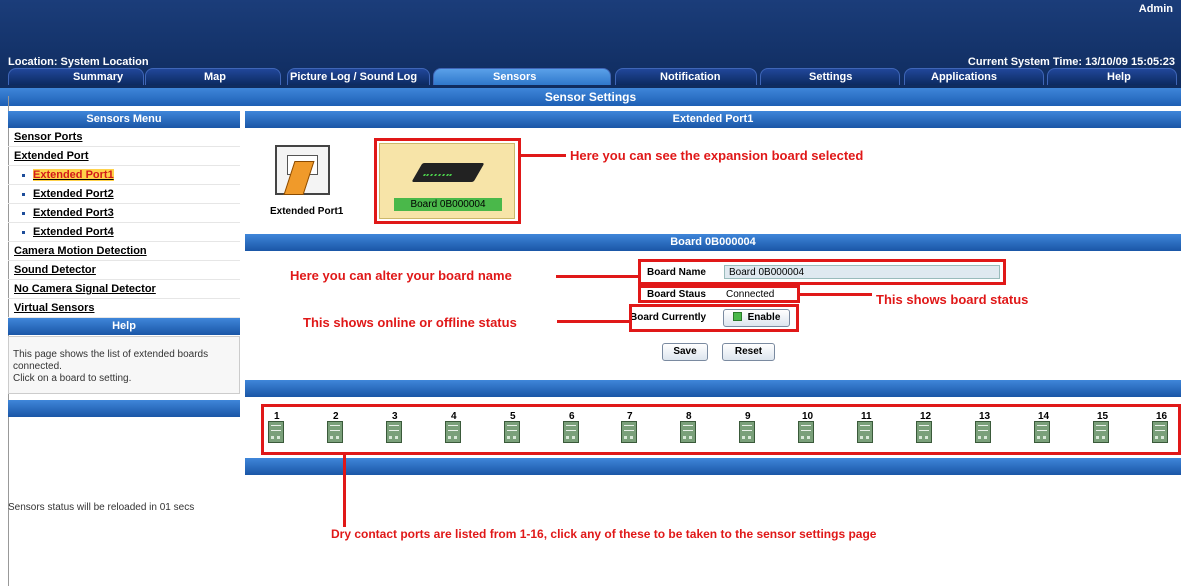 The width and height of the screenshot is (1181, 586). Describe the element at coordinates (685, 352) in the screenshot. I see `save-button: Save` at that location.